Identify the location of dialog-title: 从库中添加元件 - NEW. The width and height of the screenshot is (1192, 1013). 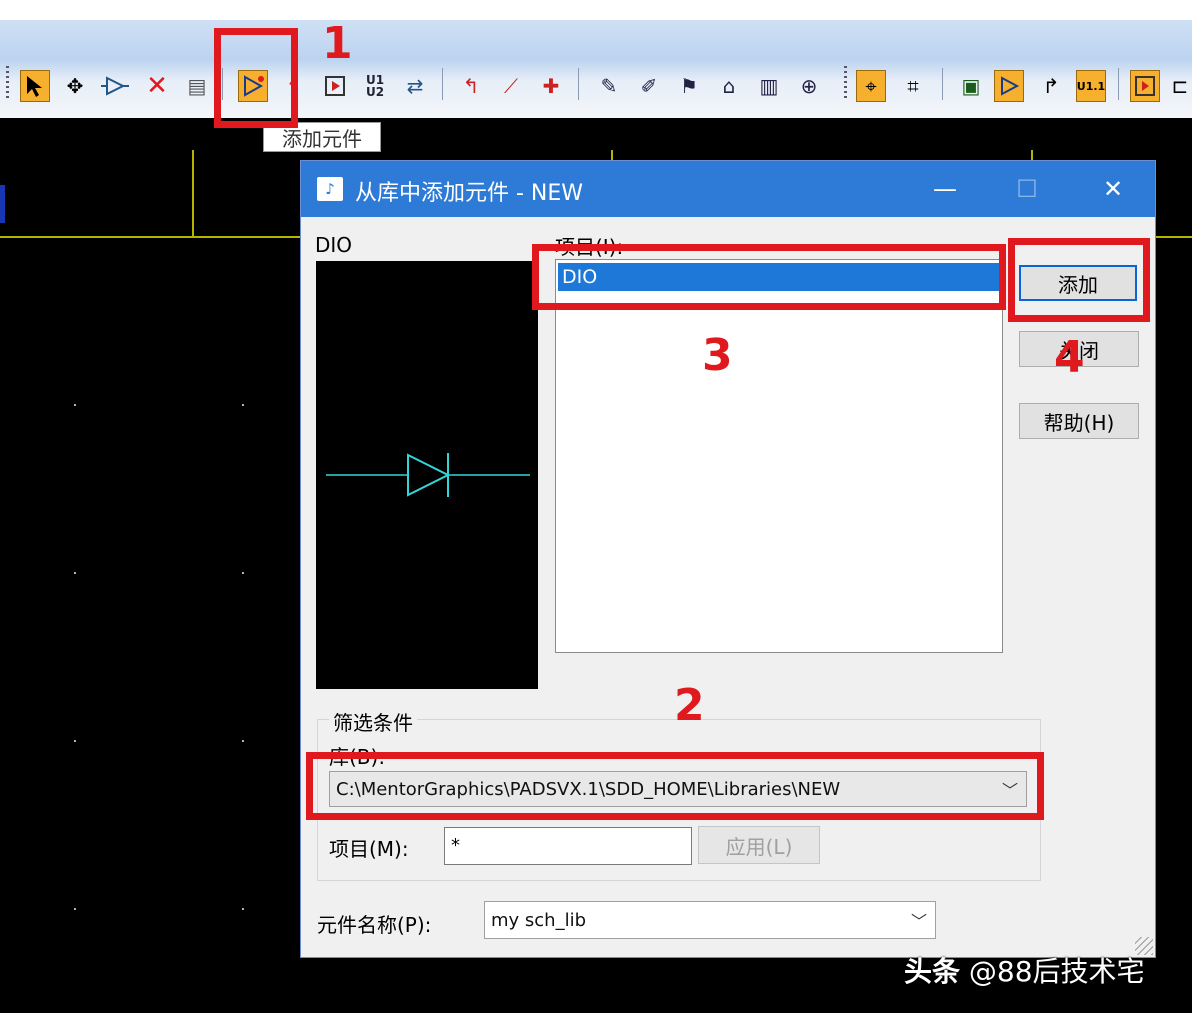
(469, 193).